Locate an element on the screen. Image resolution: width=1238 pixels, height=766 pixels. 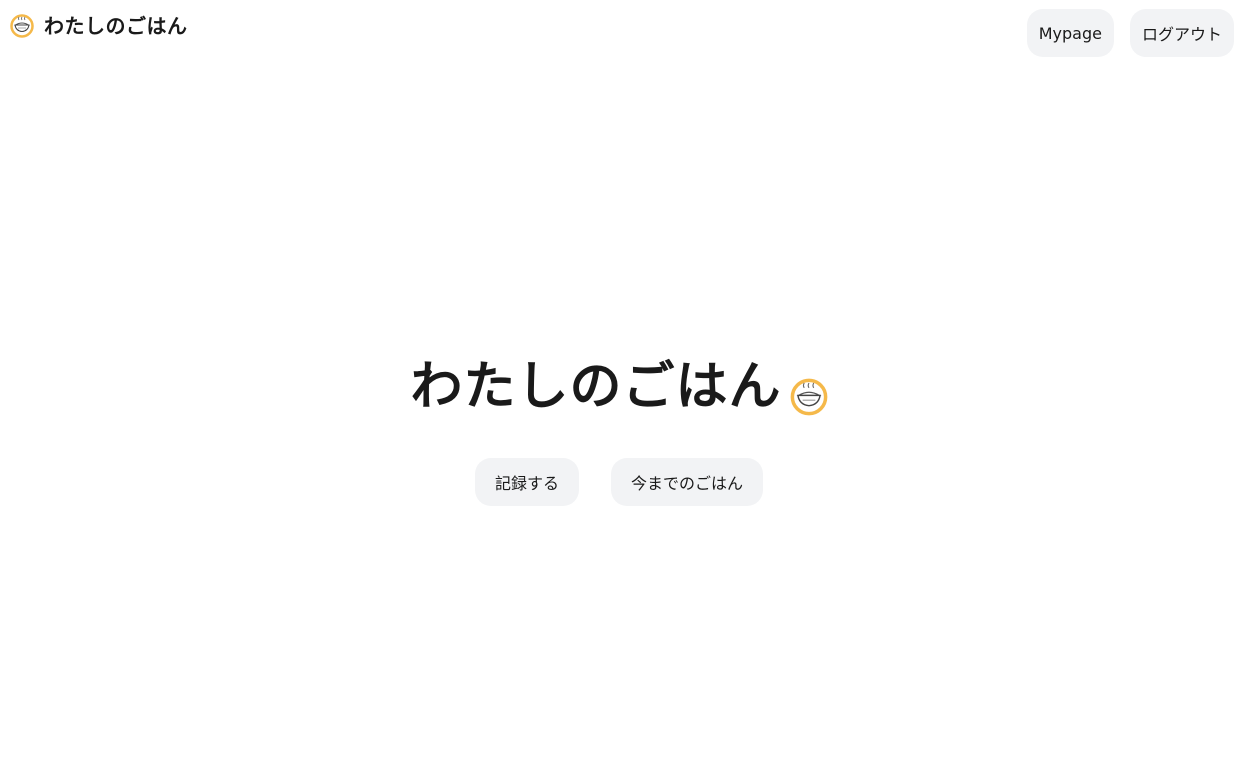
brand: わたしのごはん is located at coordinates (99, 26).